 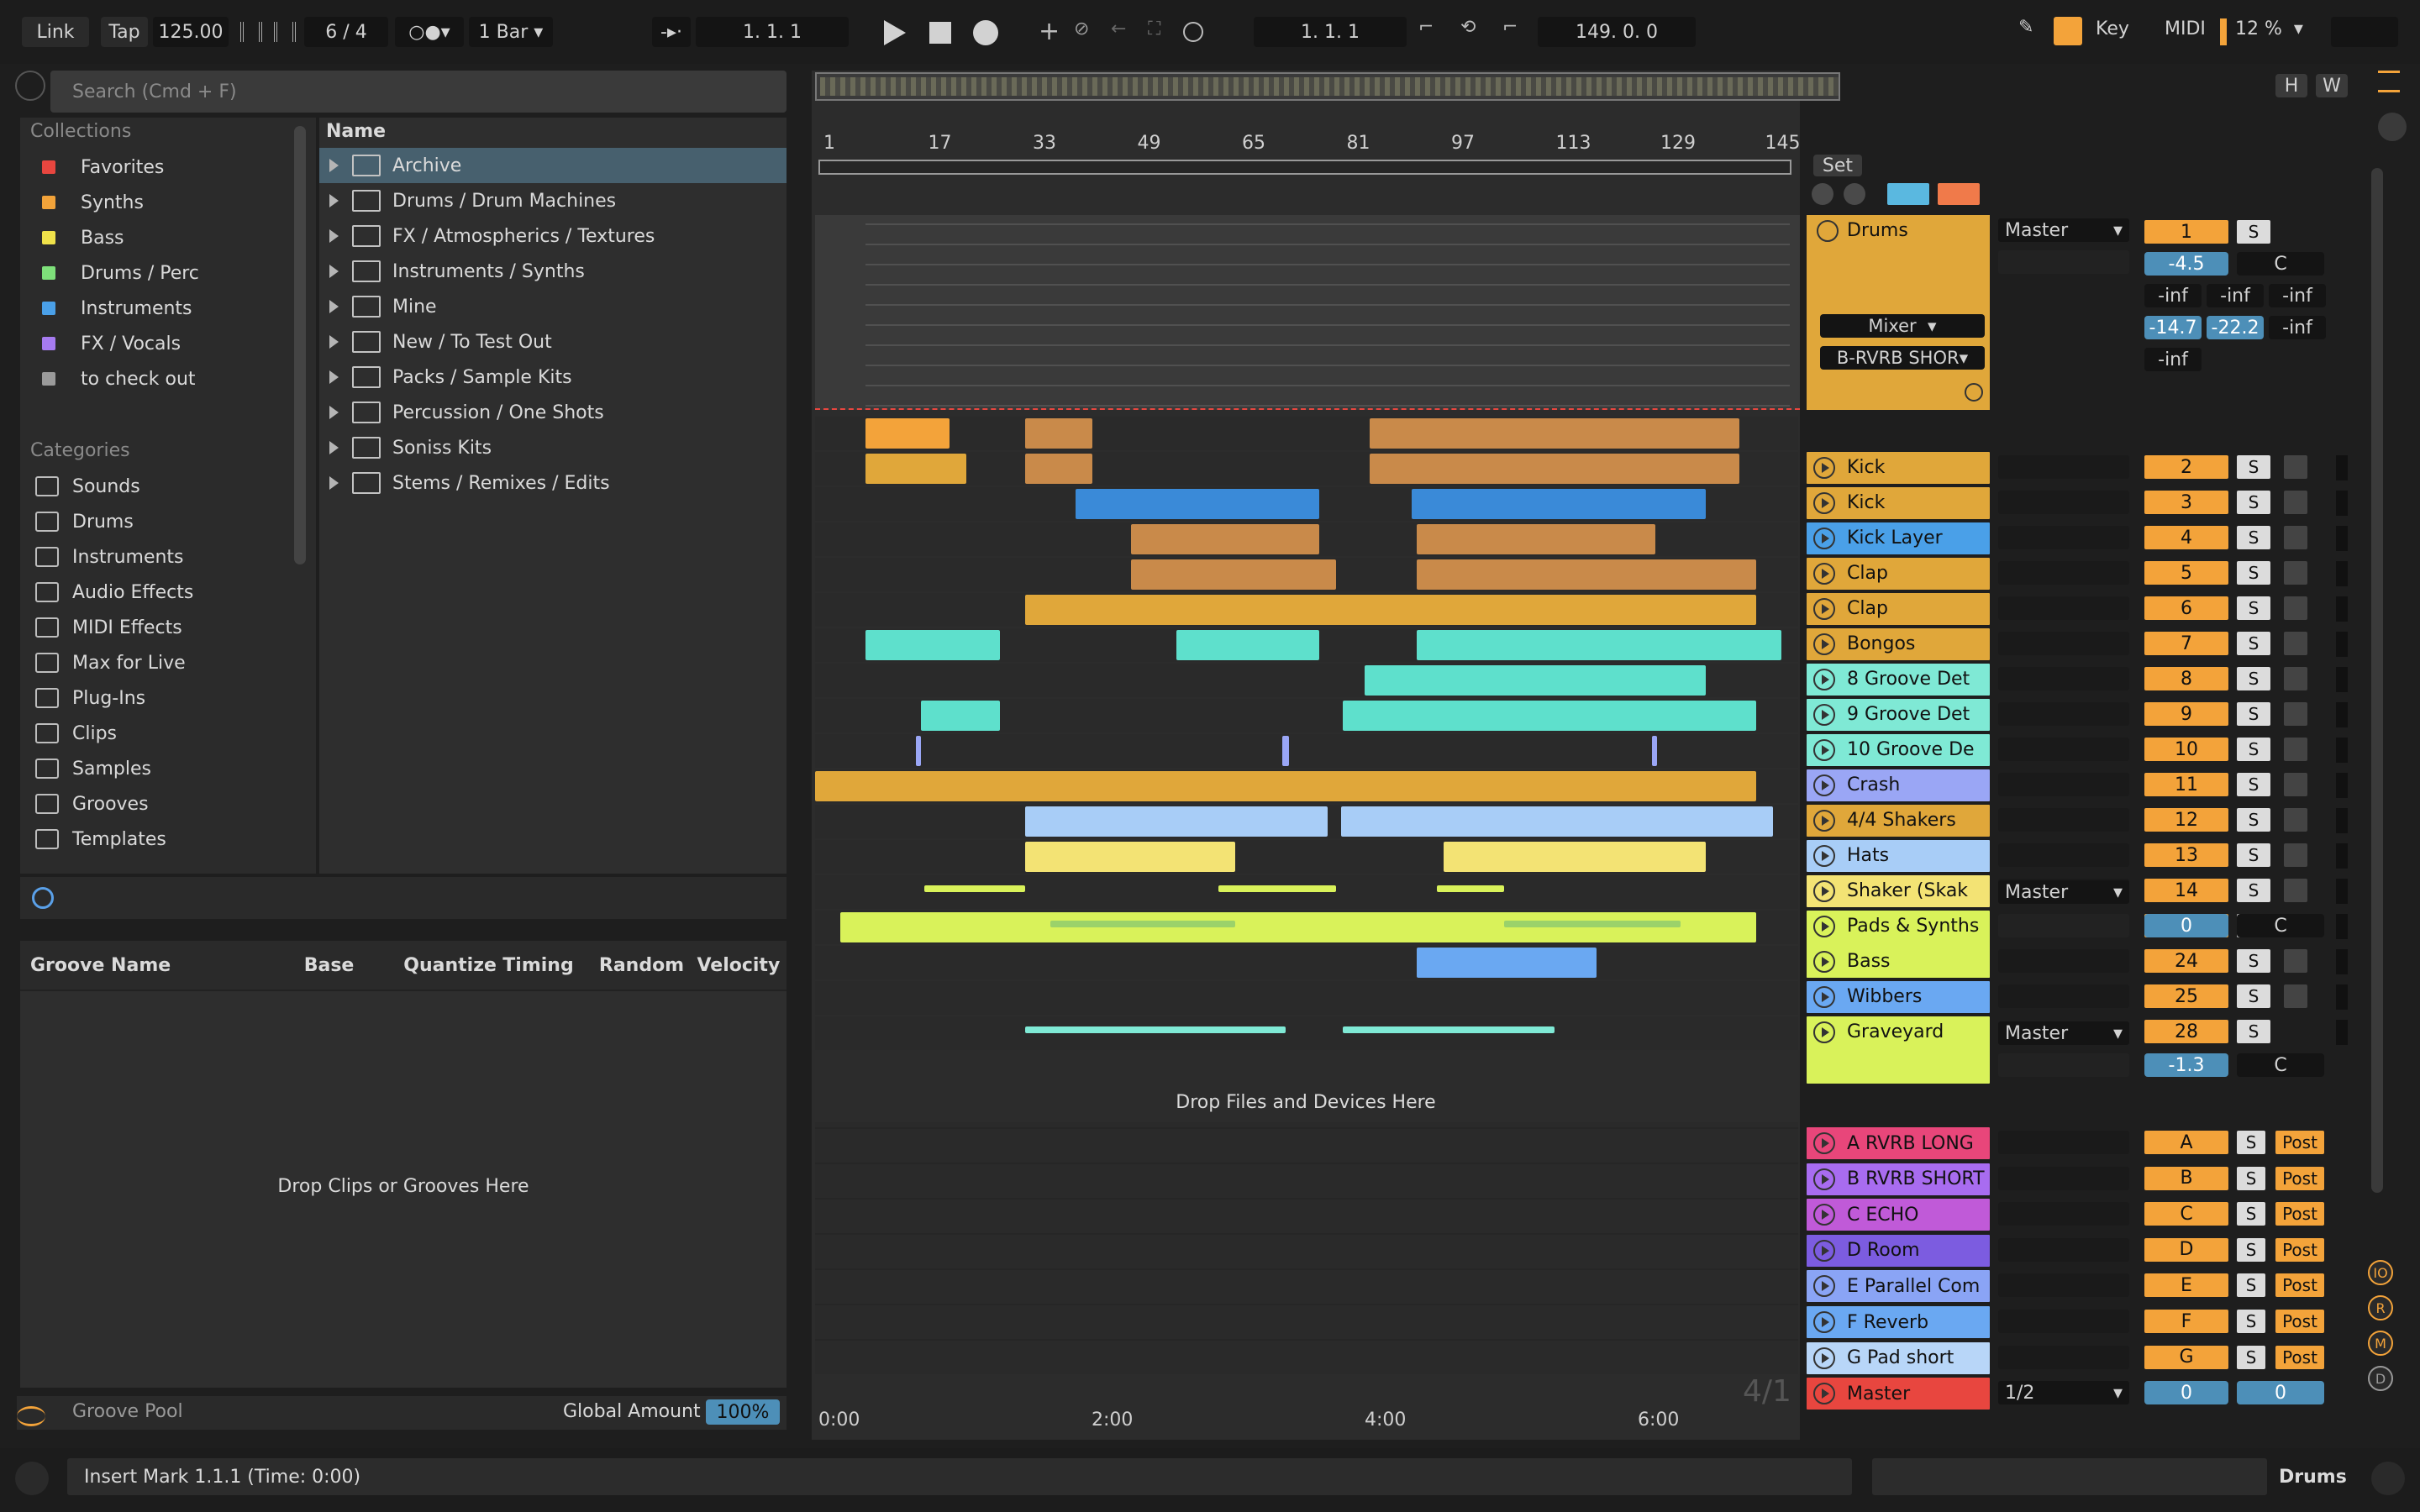 What do you see at coordinates (163, 557) in the screenshot?
I see `category-item: Instruments` at bounding box center [163, 557].